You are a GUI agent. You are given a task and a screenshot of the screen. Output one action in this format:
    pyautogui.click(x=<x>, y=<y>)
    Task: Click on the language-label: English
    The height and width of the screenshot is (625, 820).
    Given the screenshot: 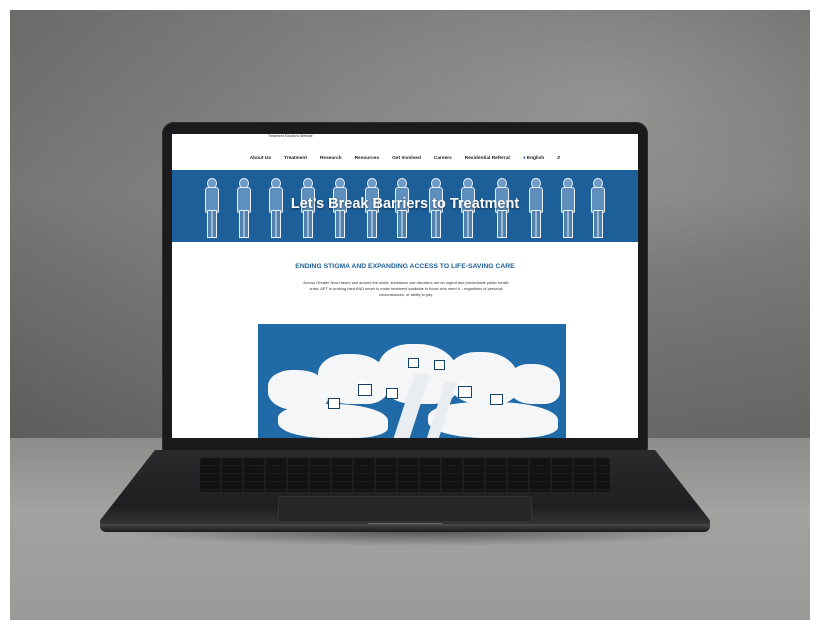 What is the action you would take?
    pyautogui.click(x=535, y=158)
    